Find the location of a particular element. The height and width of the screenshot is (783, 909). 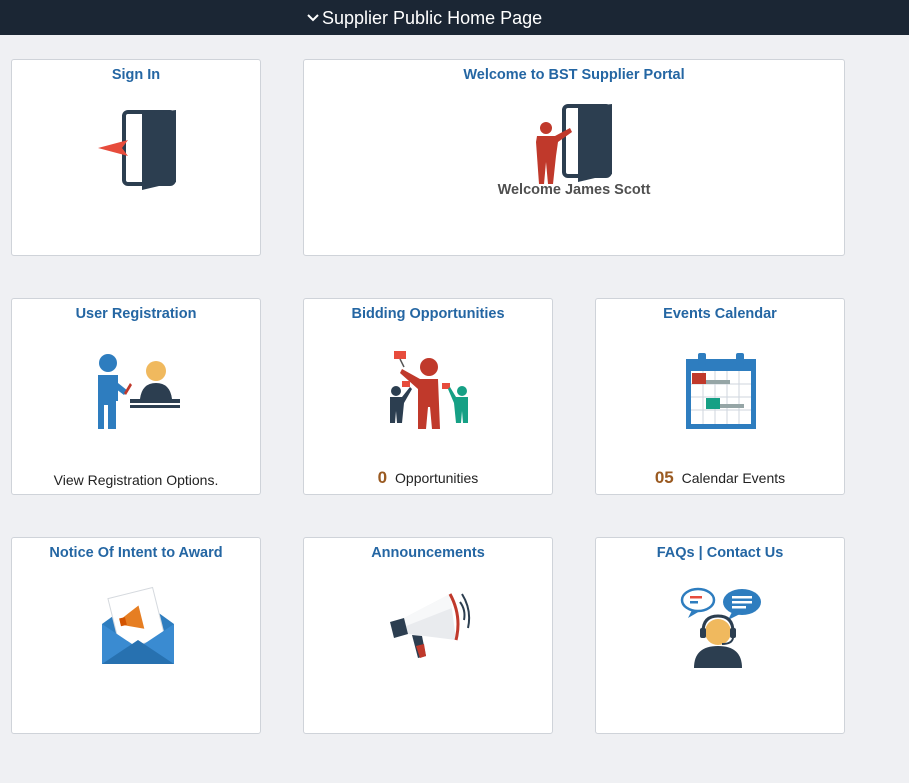

person-door-icon is located at coordinates (574, 144).